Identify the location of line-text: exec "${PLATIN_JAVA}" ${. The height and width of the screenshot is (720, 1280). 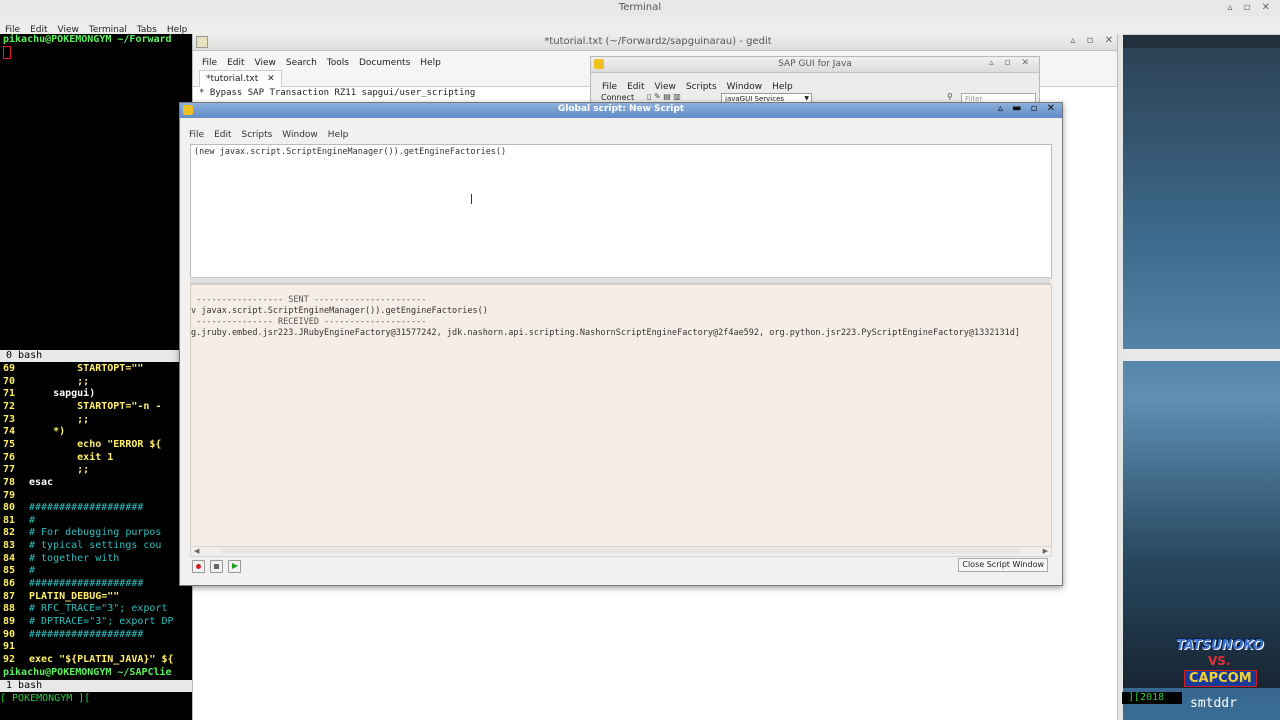
(101, 659).